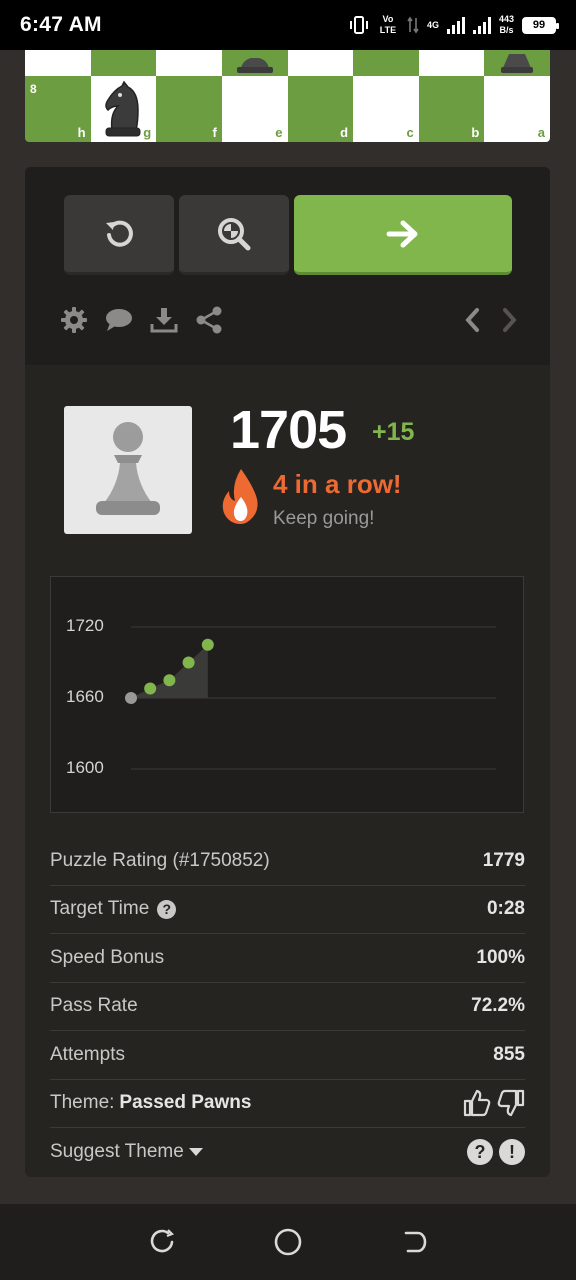  Describe the element at coordinates (509, 1054) in the screenshot. I see `stat-value: 855` at that location.